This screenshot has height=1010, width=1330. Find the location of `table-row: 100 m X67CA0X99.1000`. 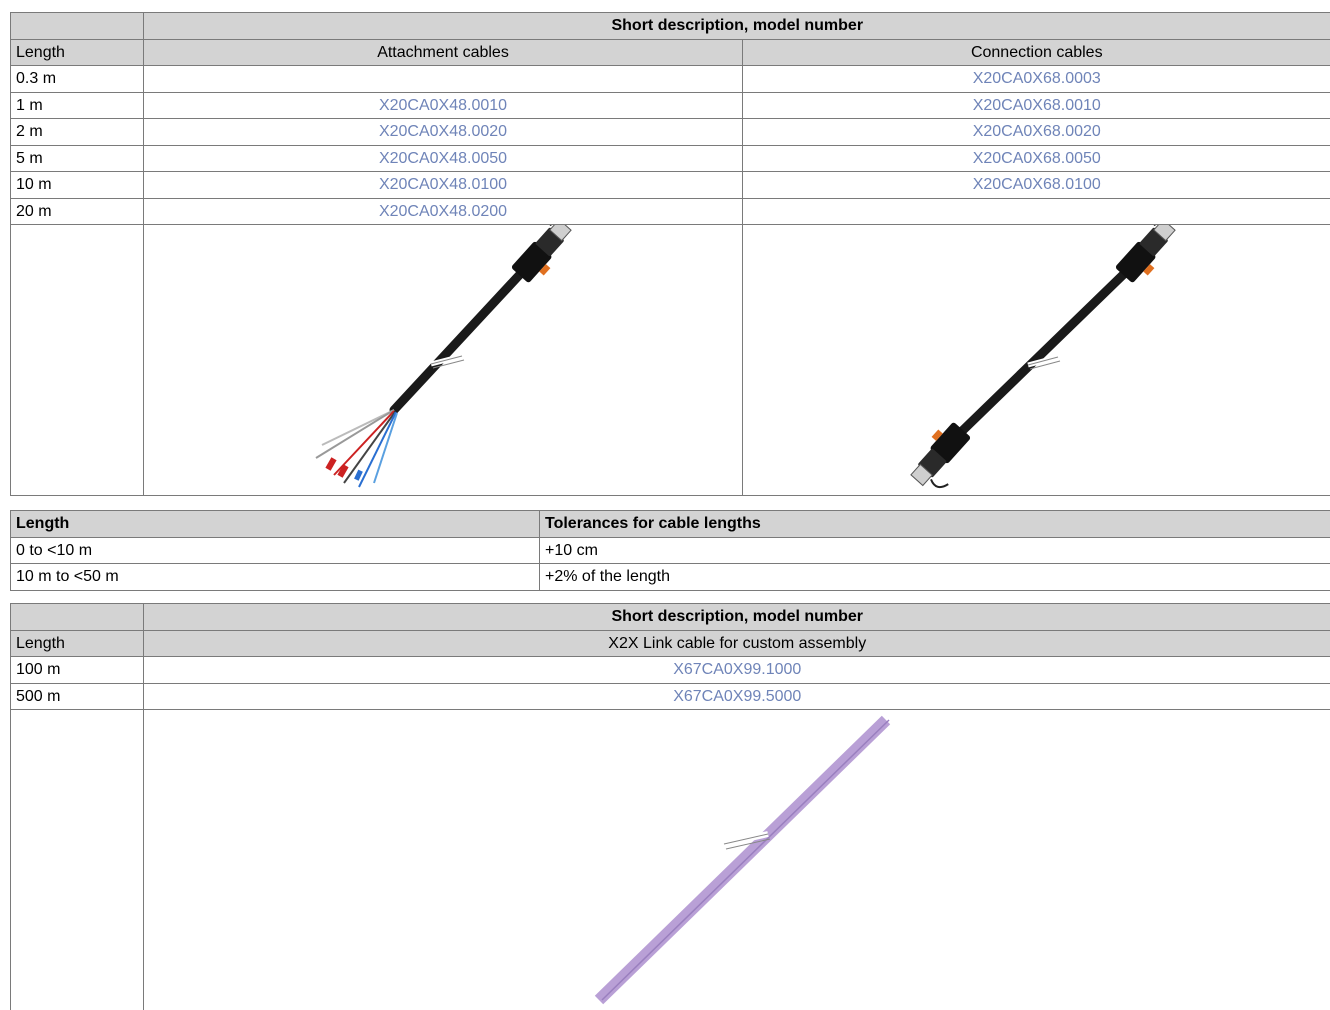

table-row: 100 m X67CA0X99.1000 is located at coordinates (670, 670).